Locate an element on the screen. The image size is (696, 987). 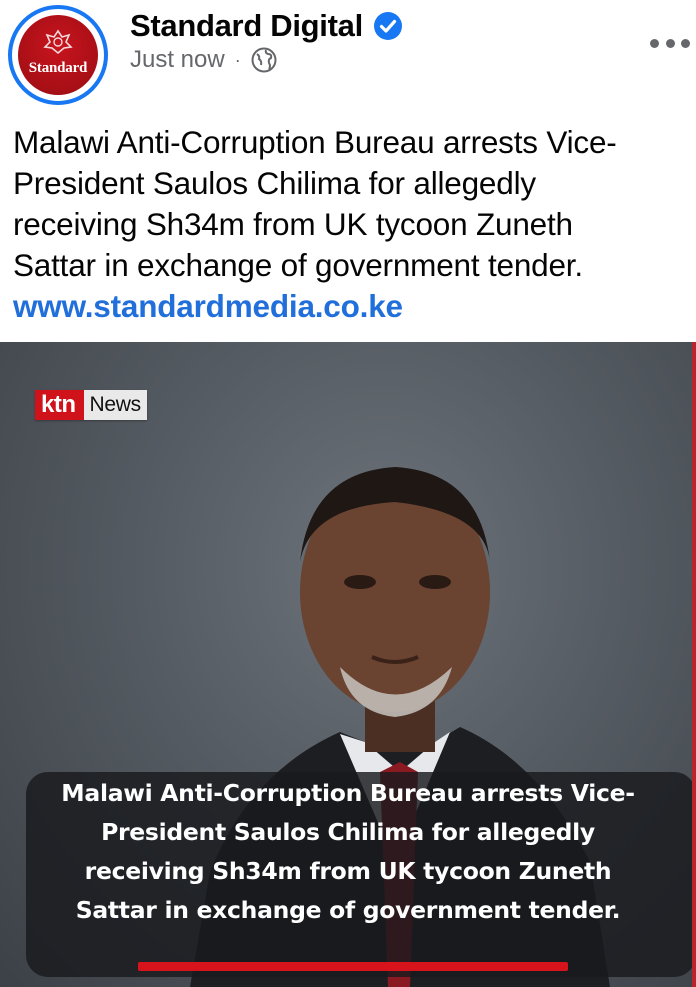
ktn-news-logo: ktn News is located at coordinates (91, 405).